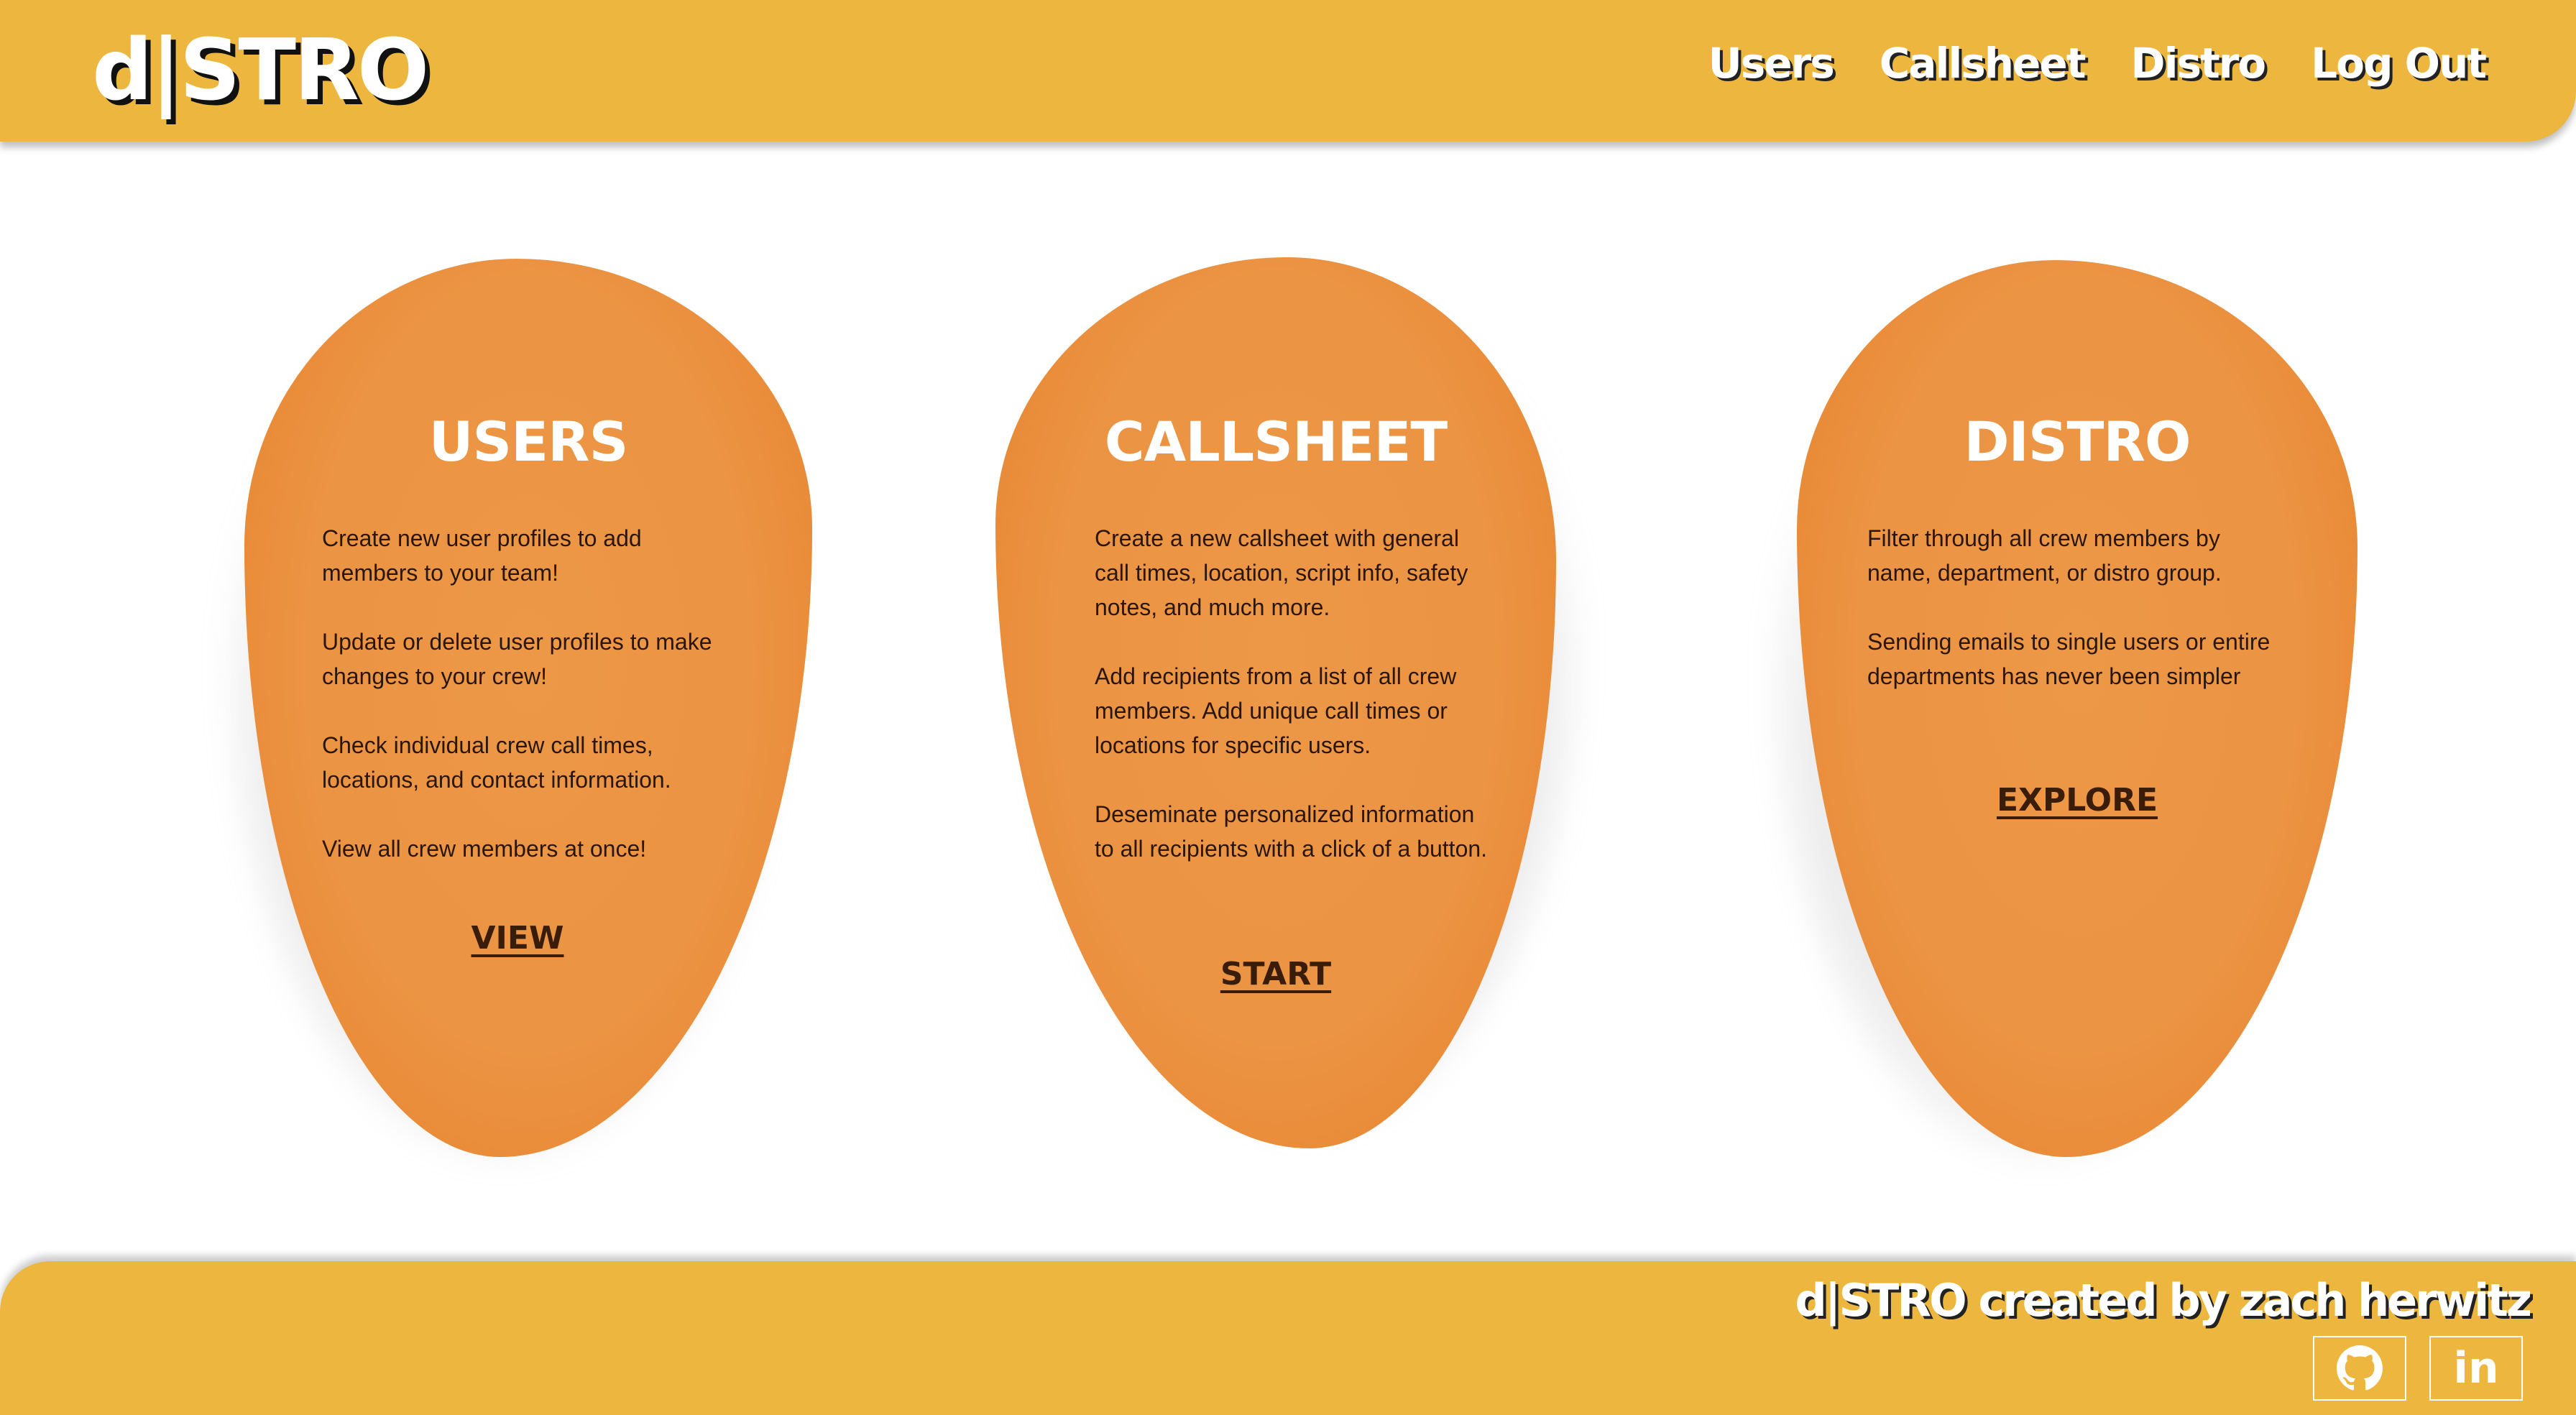 The width and height of the screenshot is (2576, 1415). Describe the element at coordinates (1288, 71) in the screenshot. I see `site-header: d|STRO Users Callsheet Distro Log Out` at that location.